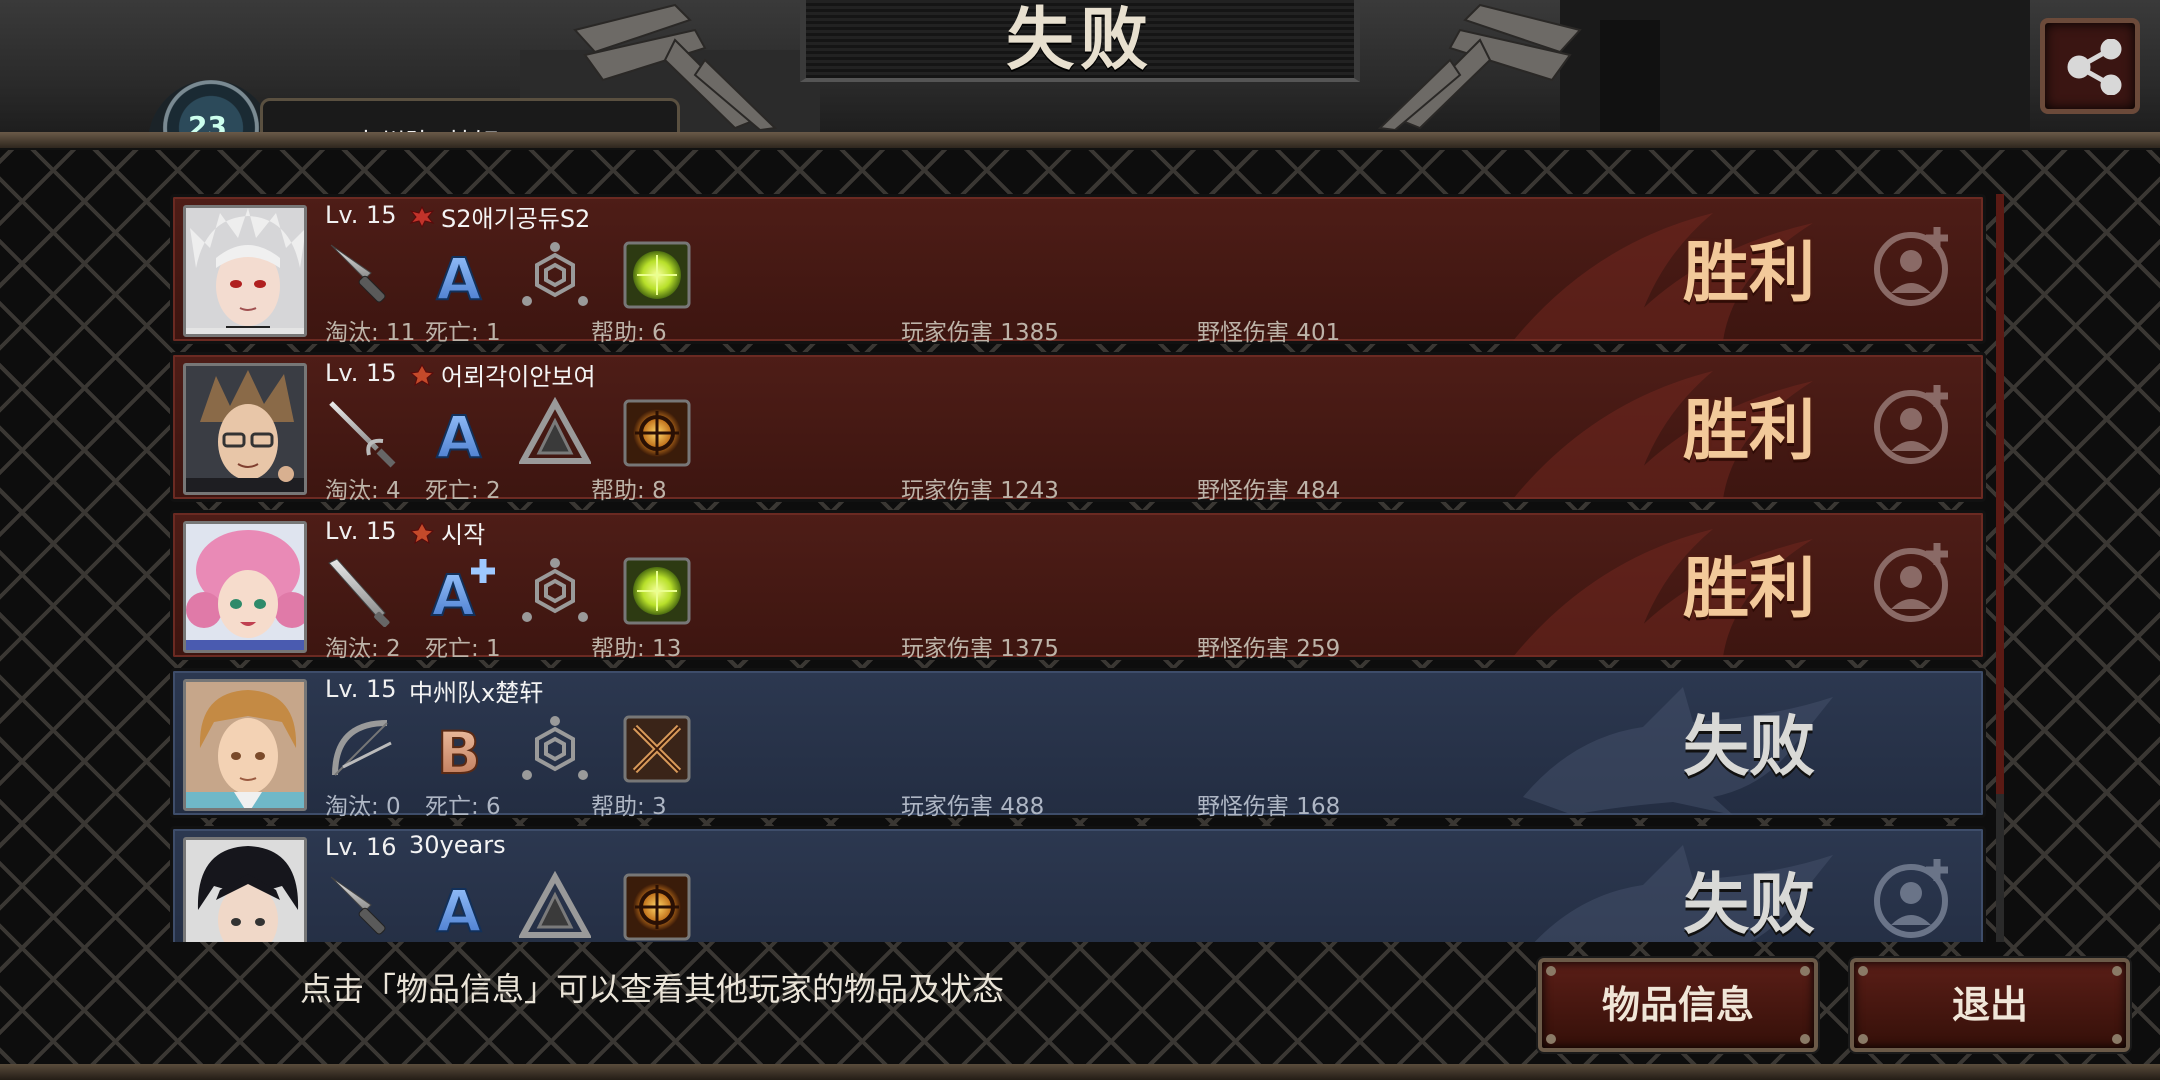 This screenshot has height=1080, width=2160. What do you see at coordinates (1080, 1072) in the screenshot?
I see `bottom-rail` at bounding box center [1080, 1072].